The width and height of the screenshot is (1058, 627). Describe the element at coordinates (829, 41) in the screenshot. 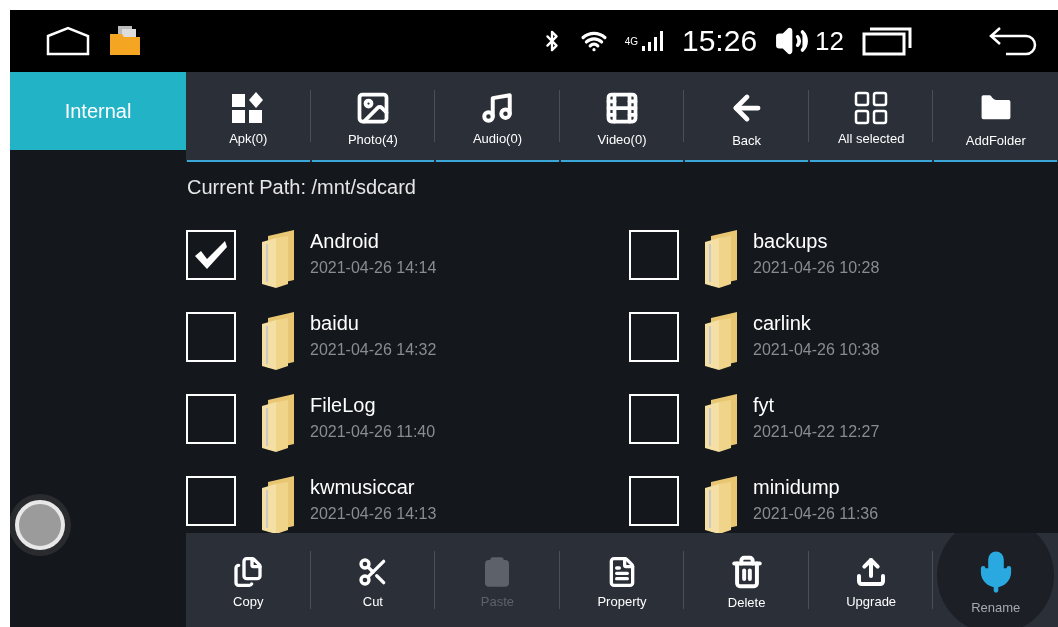

I see `volume-level: 12` at that location.